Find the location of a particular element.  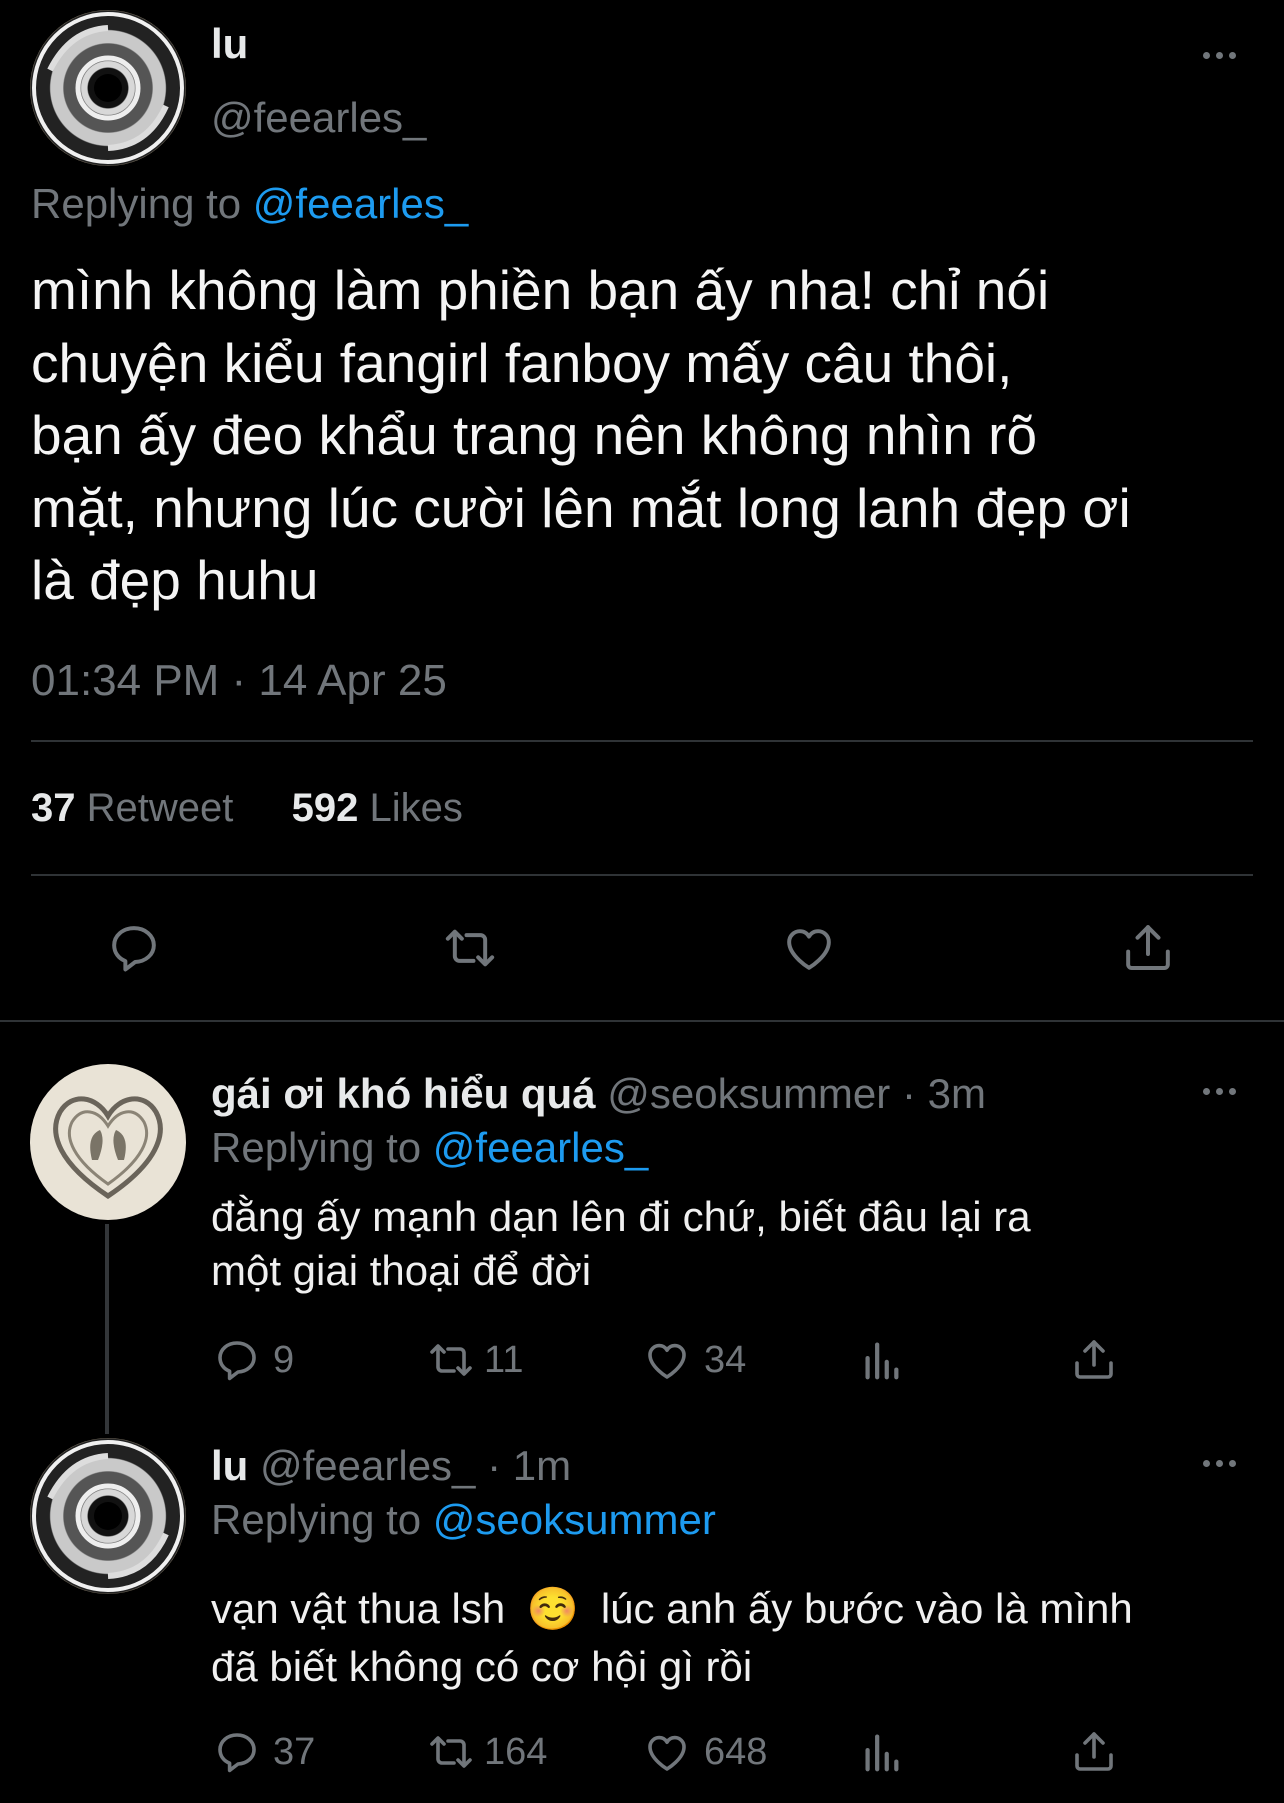

reply-button: 37 is located at coordinates (264, 1752).